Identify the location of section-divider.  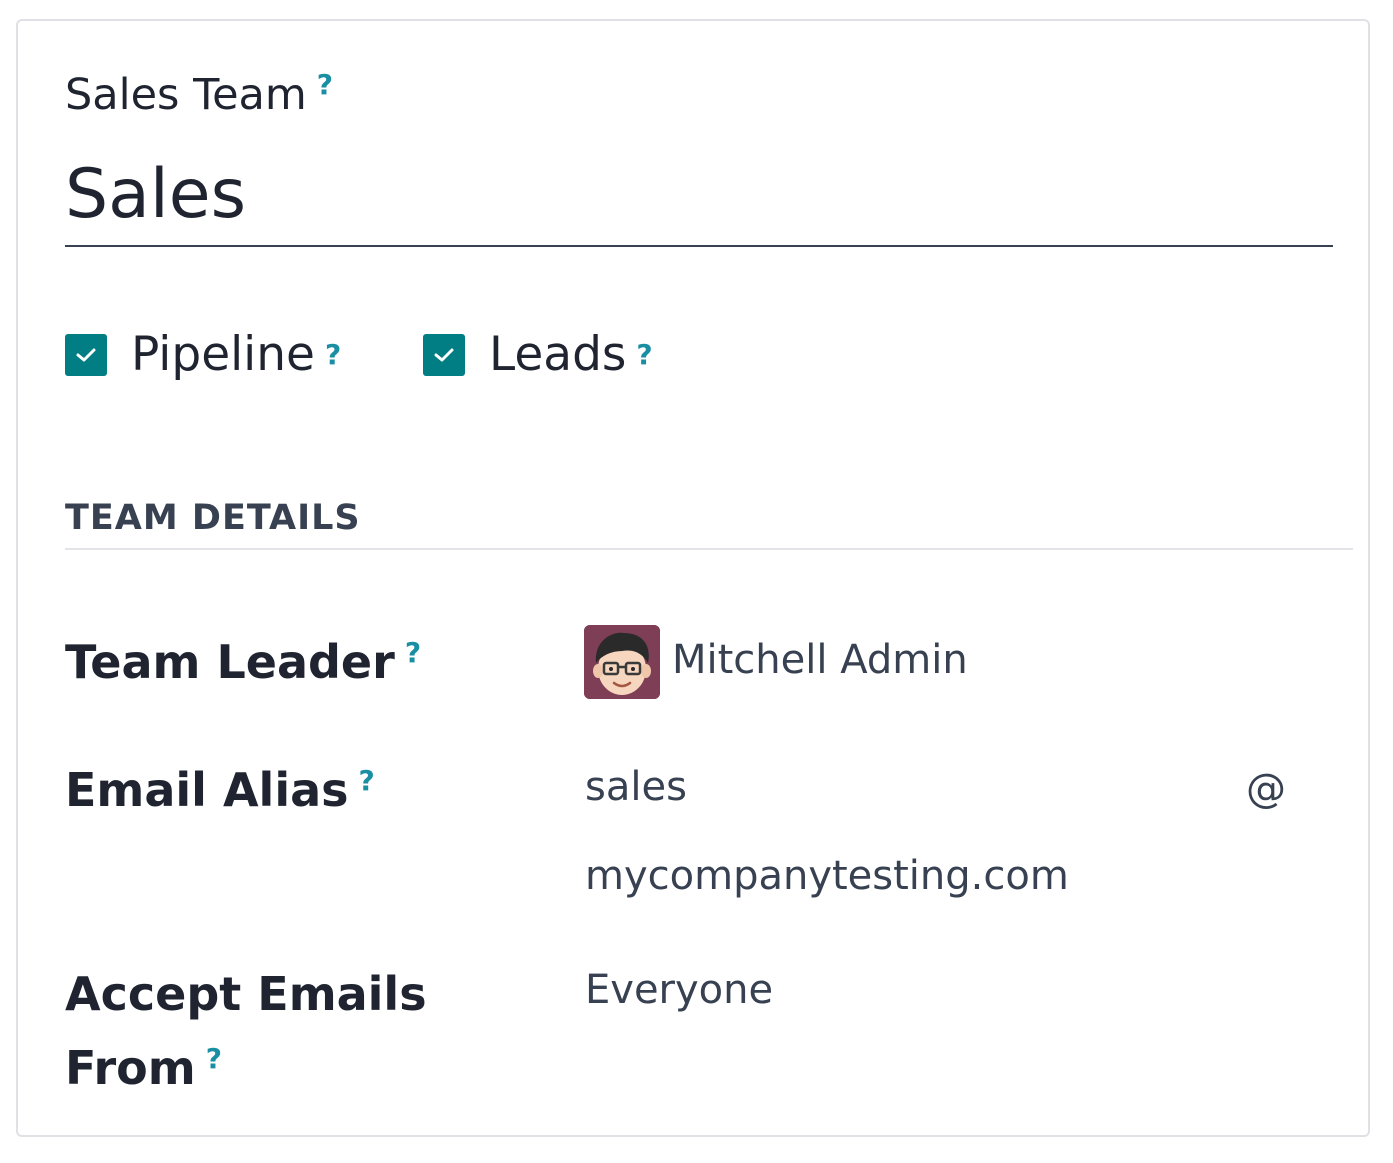
(709, 549).